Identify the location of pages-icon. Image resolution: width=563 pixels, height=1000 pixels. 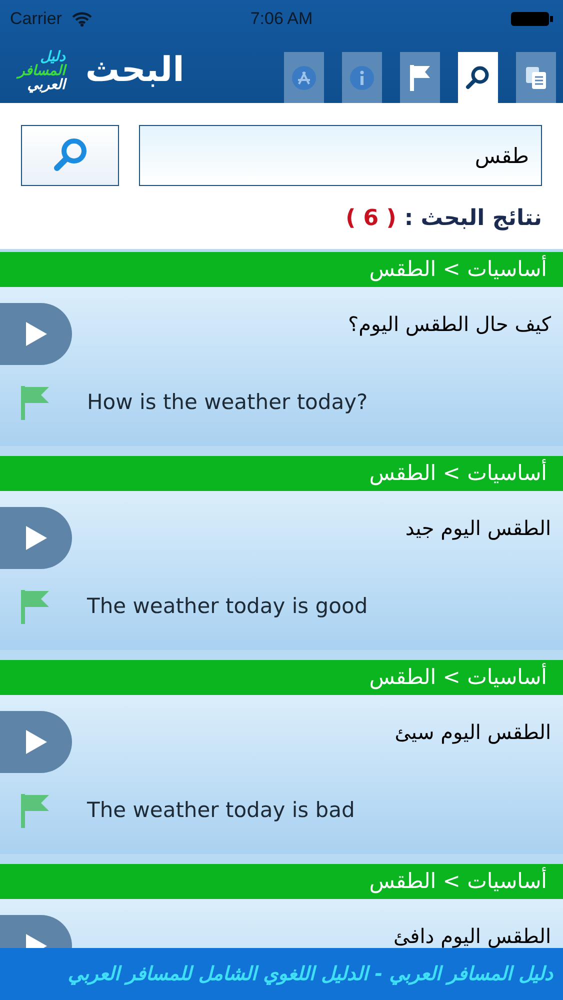
(536, 77).